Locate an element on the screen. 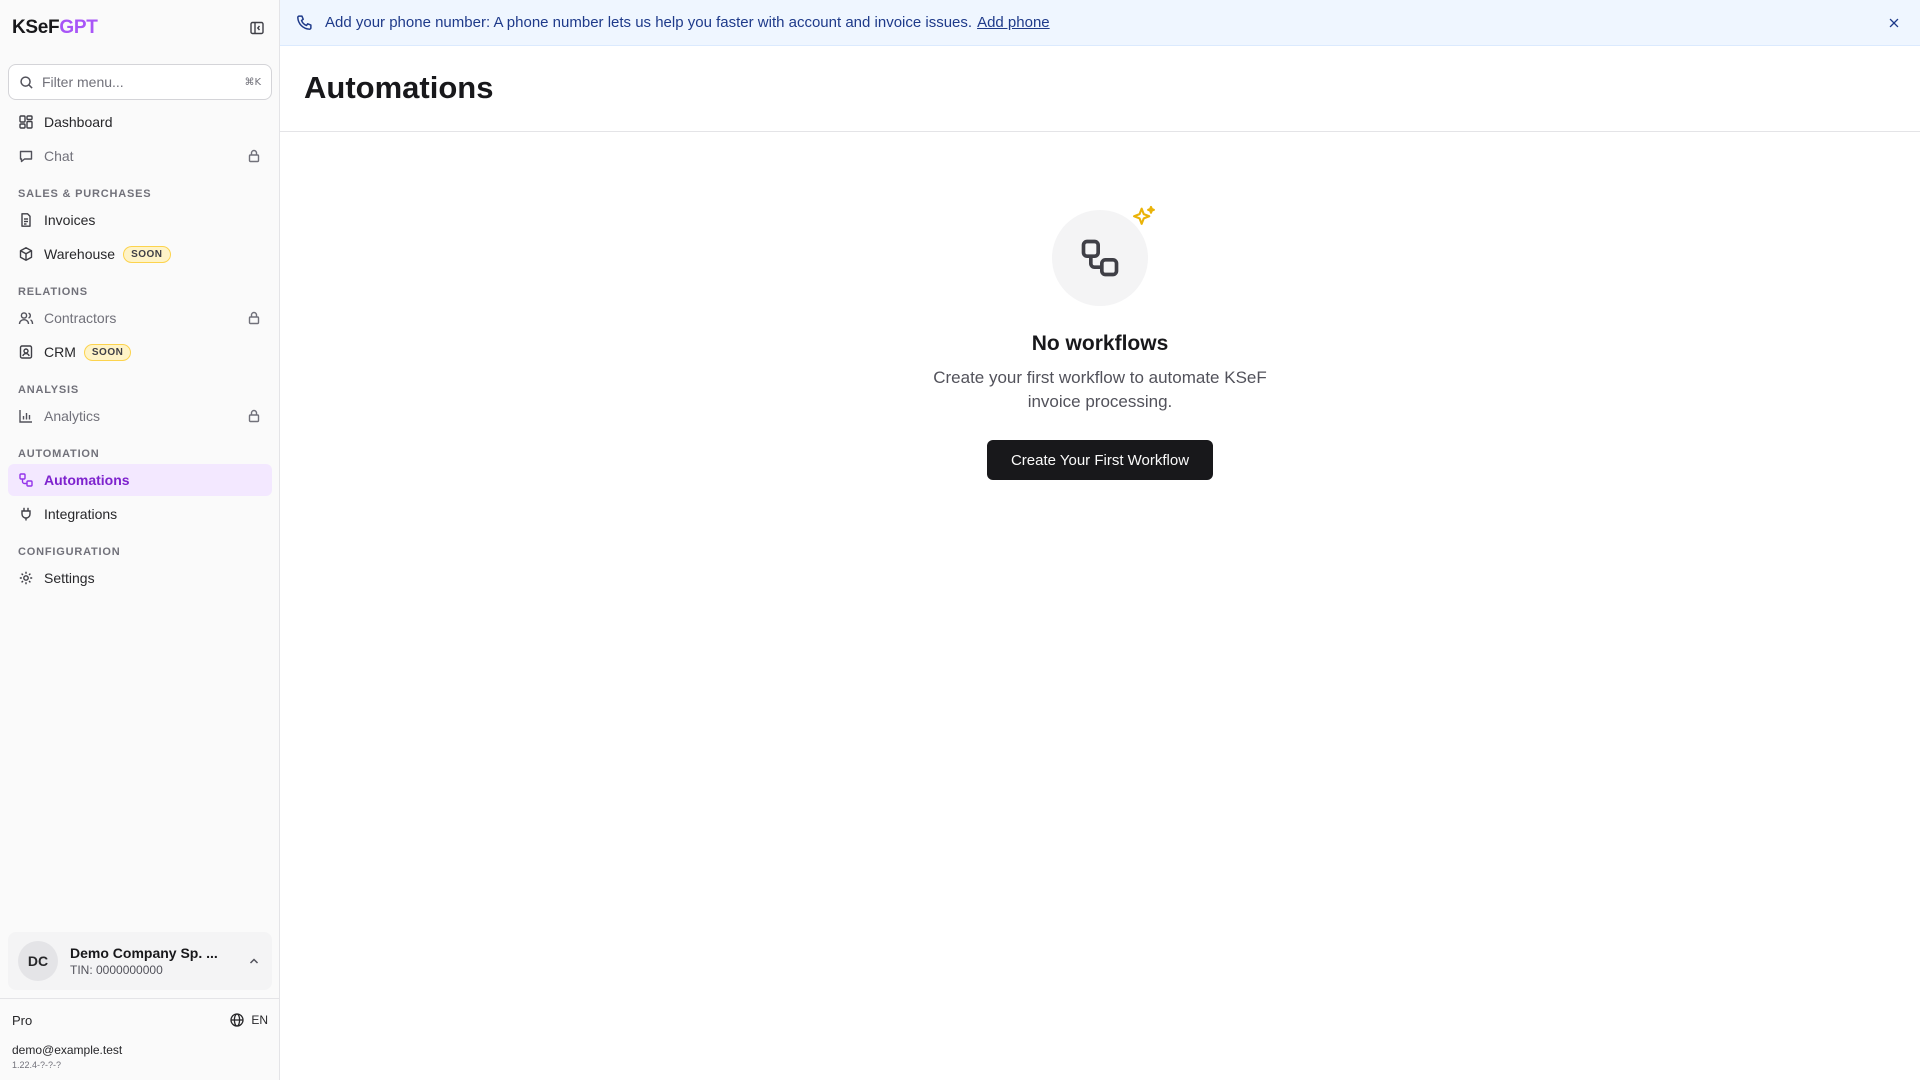  sidebar-item-invoices: Invoices is located at coordinates (140, 220).